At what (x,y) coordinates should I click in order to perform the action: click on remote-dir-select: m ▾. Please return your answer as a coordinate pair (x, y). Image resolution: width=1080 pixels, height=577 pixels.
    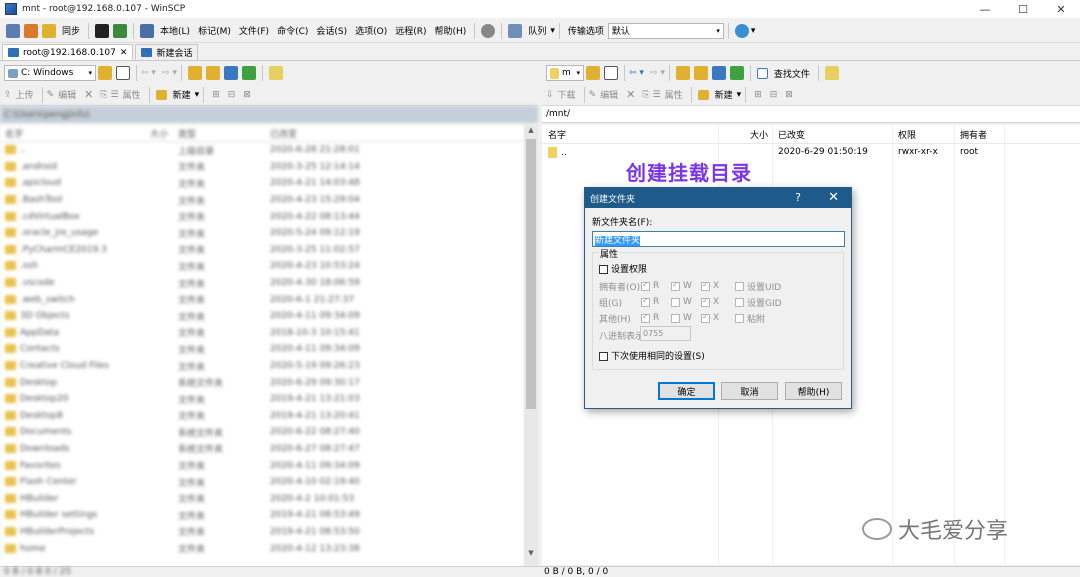
    Looking at the image, I should click on (565, 73).